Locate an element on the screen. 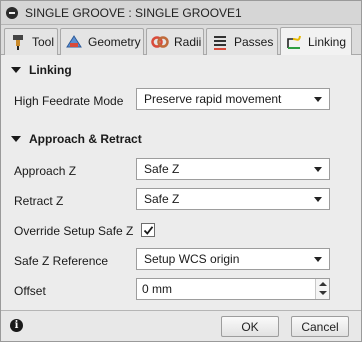 The width and height of the screenshot is (362, 342). linking-section-title: Linking is located at coordinates (50, 70).